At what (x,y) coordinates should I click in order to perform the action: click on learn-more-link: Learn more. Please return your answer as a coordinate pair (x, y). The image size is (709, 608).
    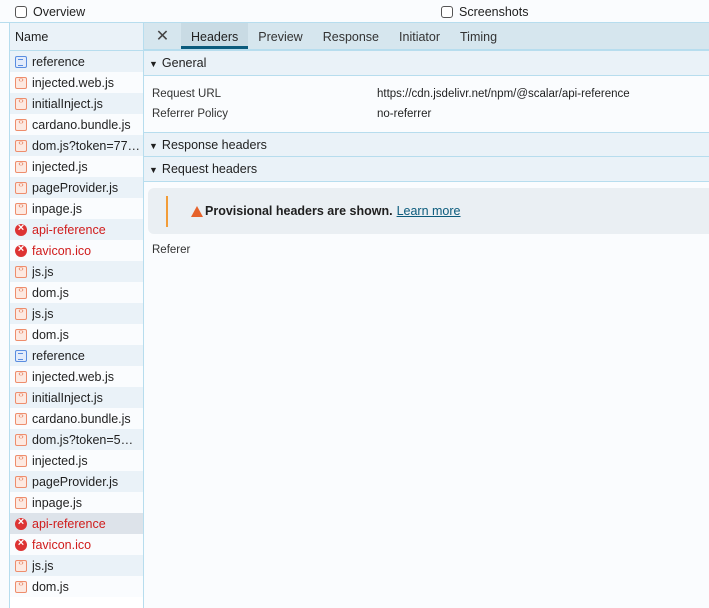
    Looking at the image, I should click on (429, 211).